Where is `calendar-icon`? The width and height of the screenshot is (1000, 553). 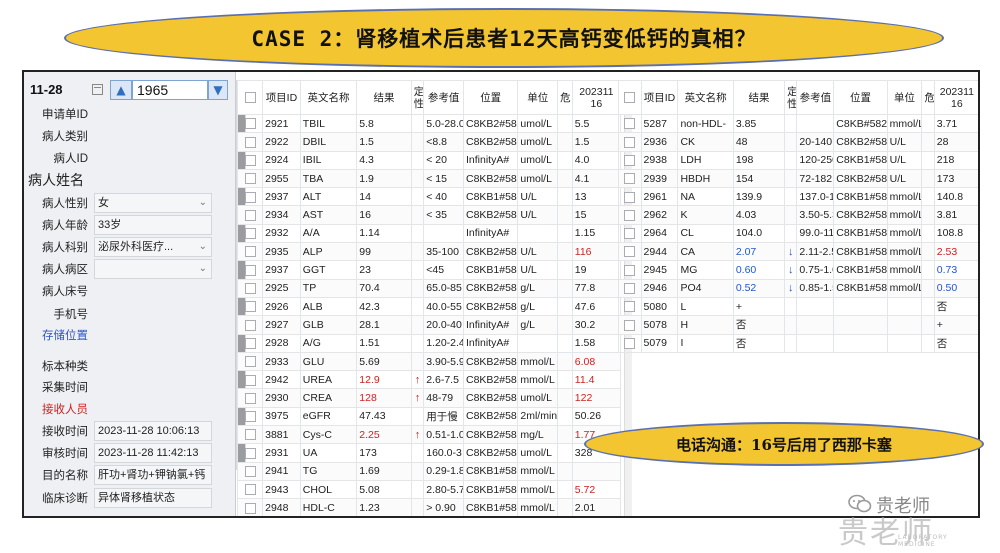
calendar-icon is located at coordinates (97, 89).